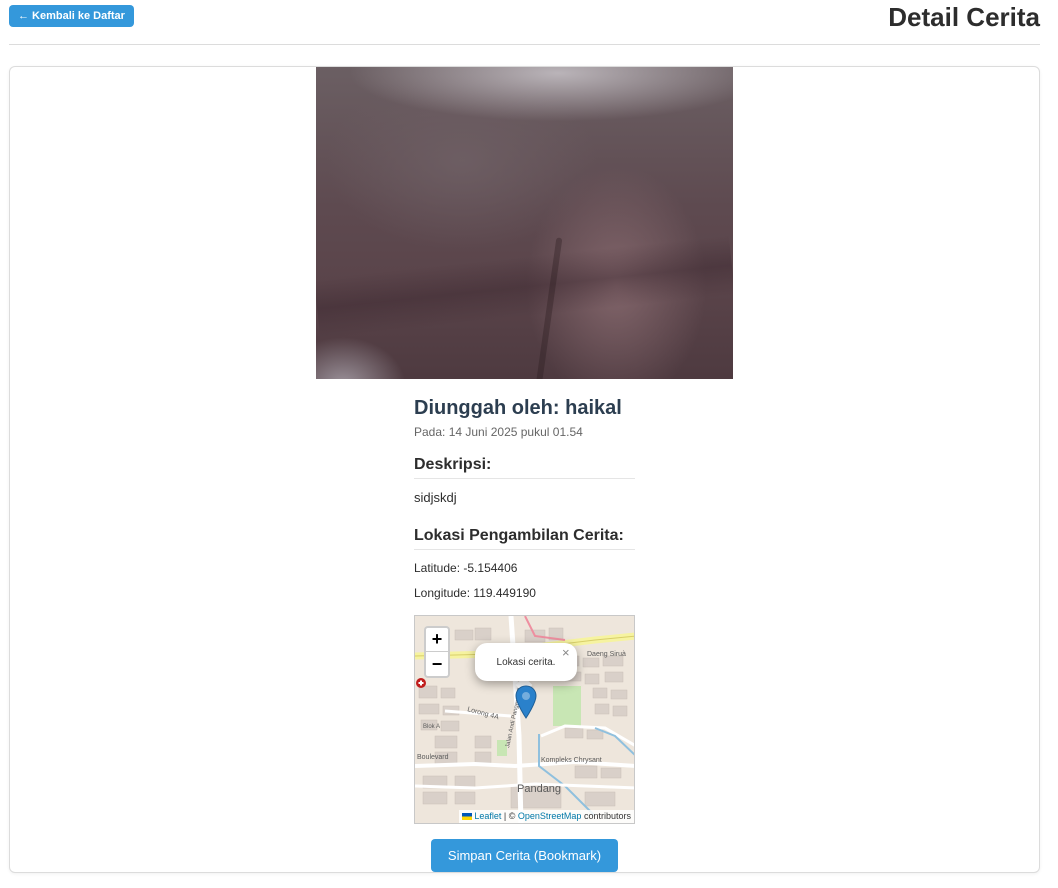 Image resolution: width=1058 pixels, height=888 pixels. What do you see at coordinates (515, 432) in the screenshot?
I see `date-value: 14 Juni 2025 pukul 01.54` at bounding box center [515, 432].